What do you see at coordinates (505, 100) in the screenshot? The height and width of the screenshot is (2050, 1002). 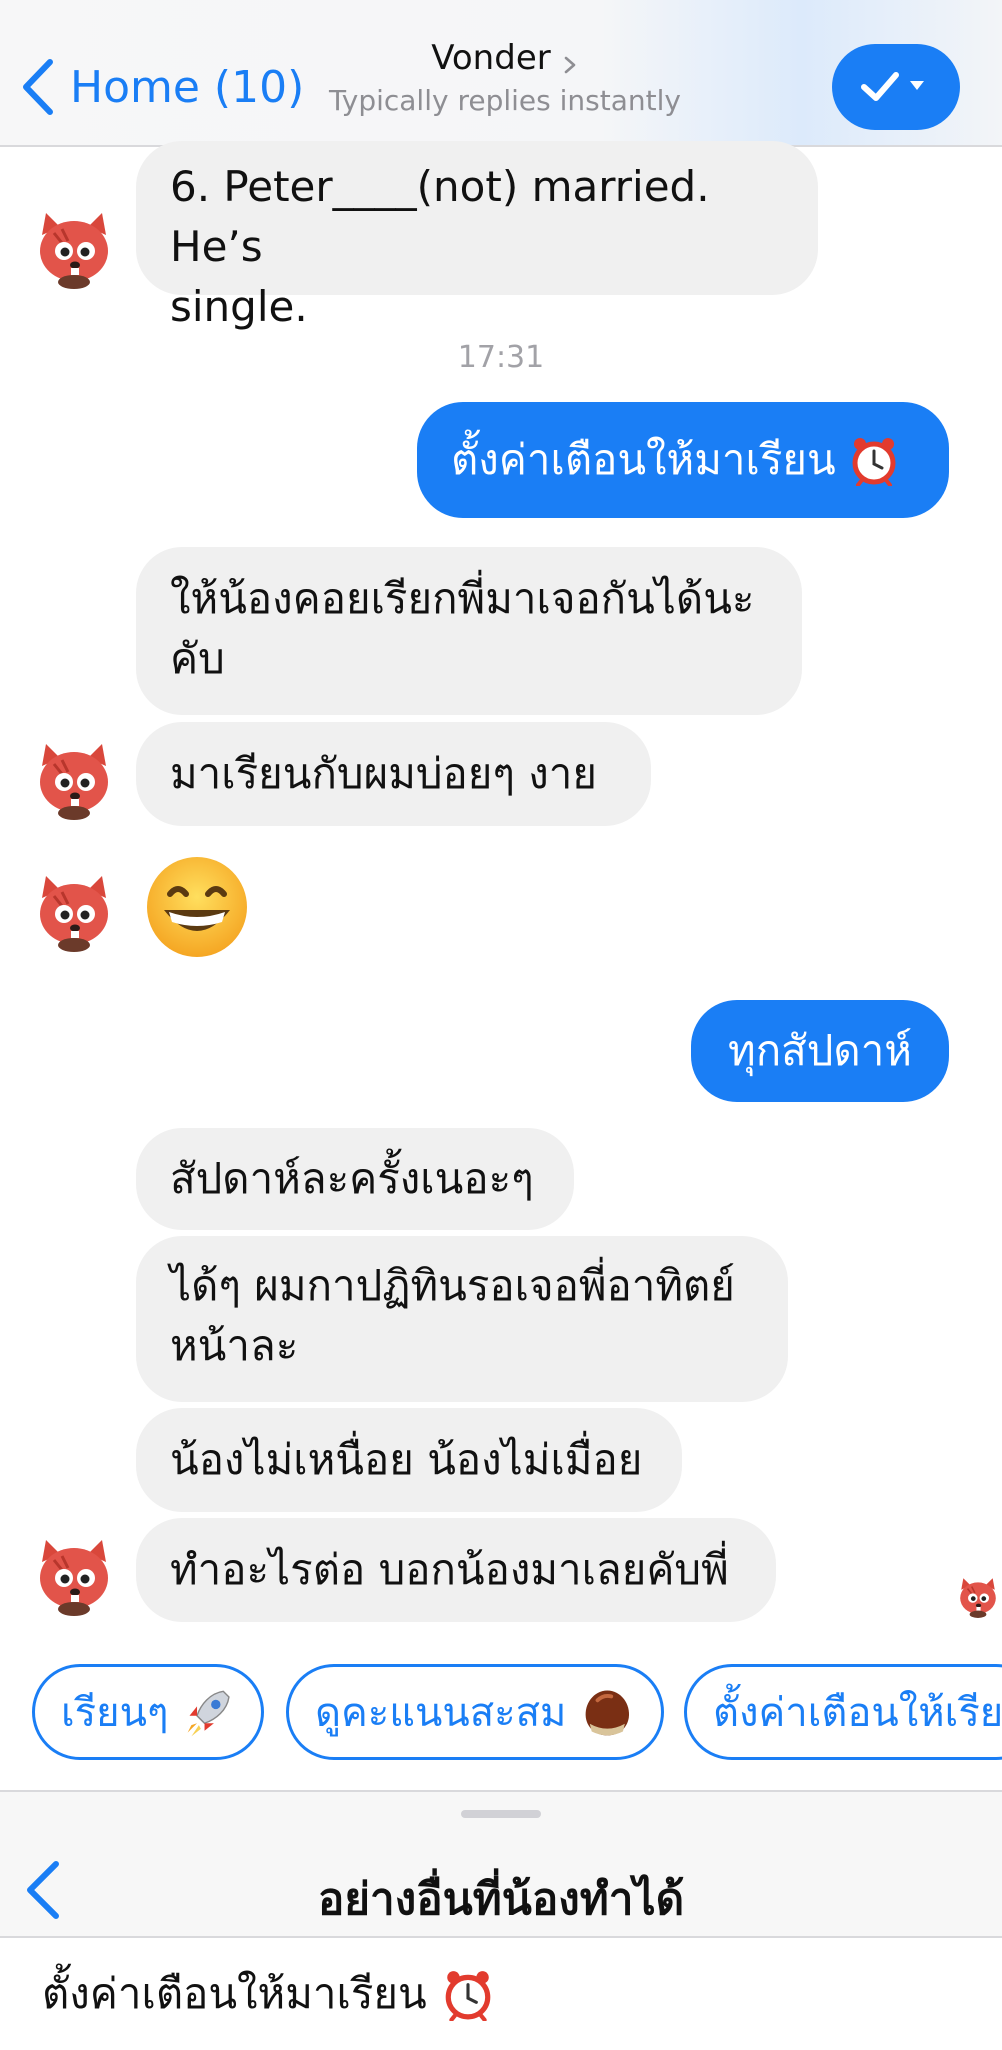 I see `page-subtitle: Typically replies instantly` at bounding box center [505, 100].